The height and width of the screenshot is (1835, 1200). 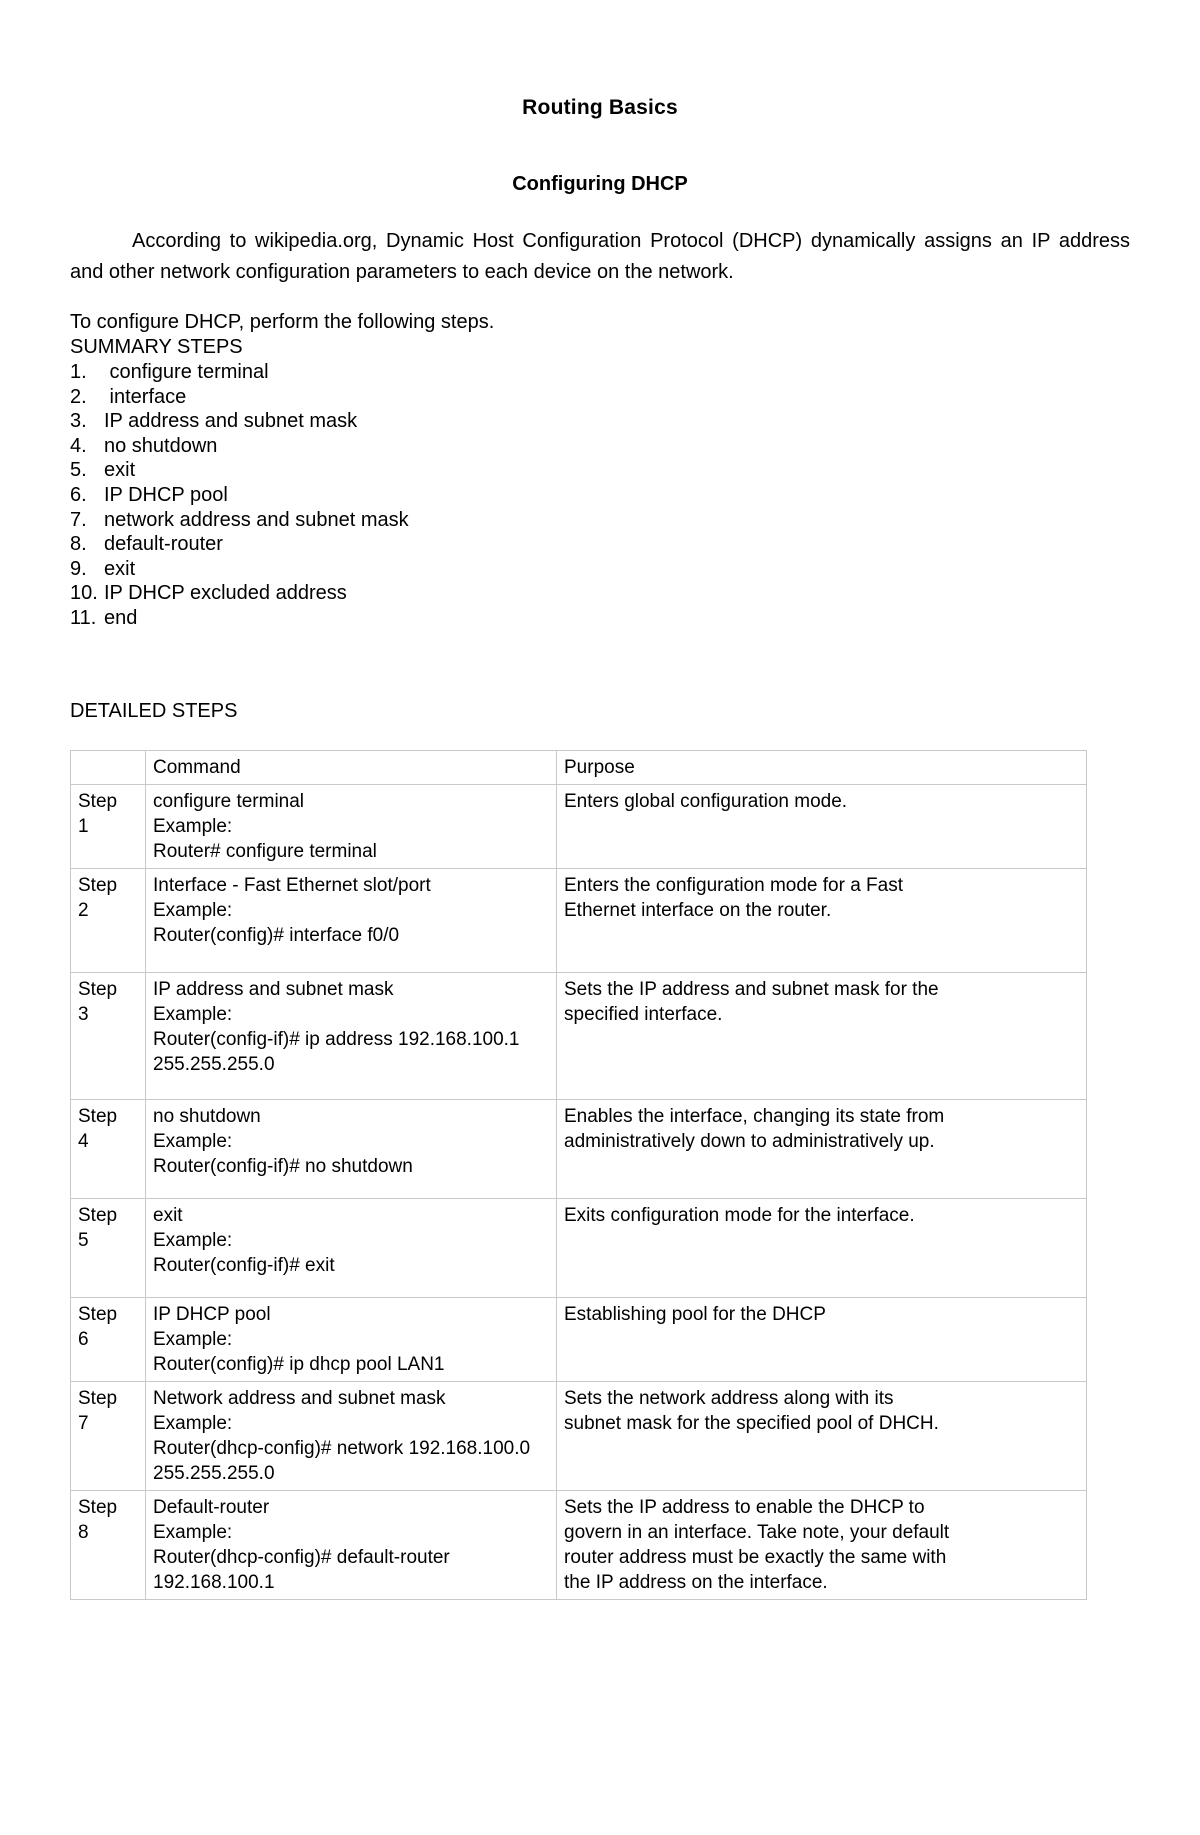 I want to click on list-item: 3. IP address and subnet mask, so click(x=600, y=421).